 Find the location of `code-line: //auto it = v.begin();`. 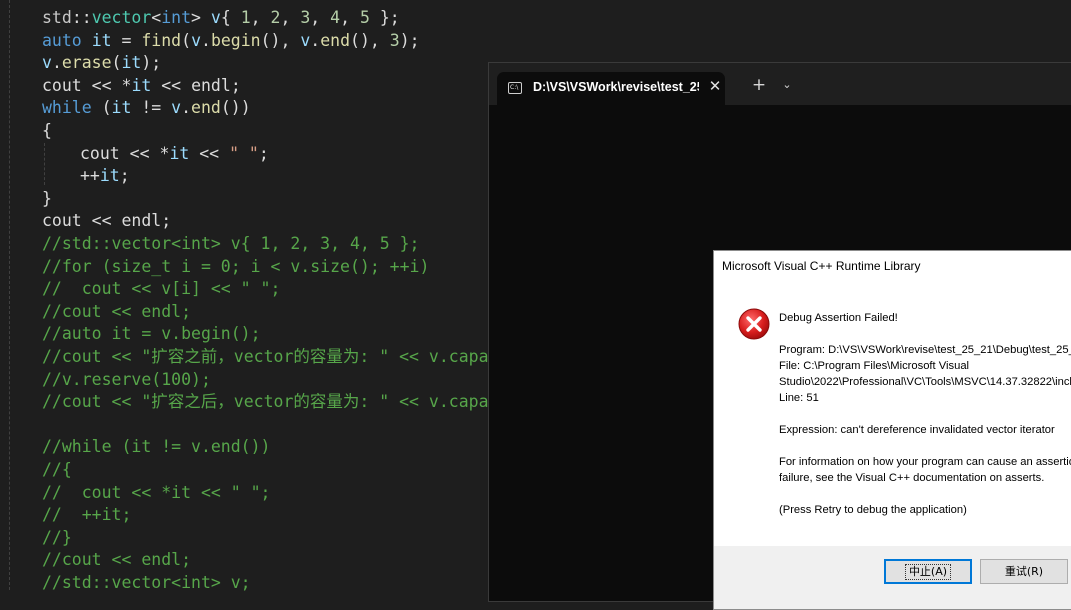

code-line: //auto it = v.begin(); is located at coordinates (151, 334).